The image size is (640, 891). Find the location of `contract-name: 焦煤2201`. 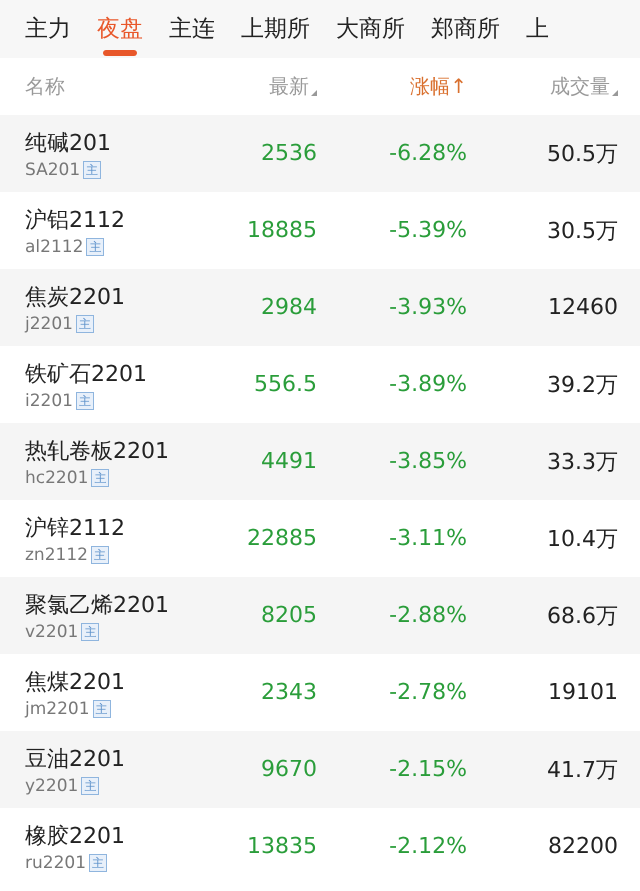

contract-name: 焦煤2201 is located at coordinates (75, 682).